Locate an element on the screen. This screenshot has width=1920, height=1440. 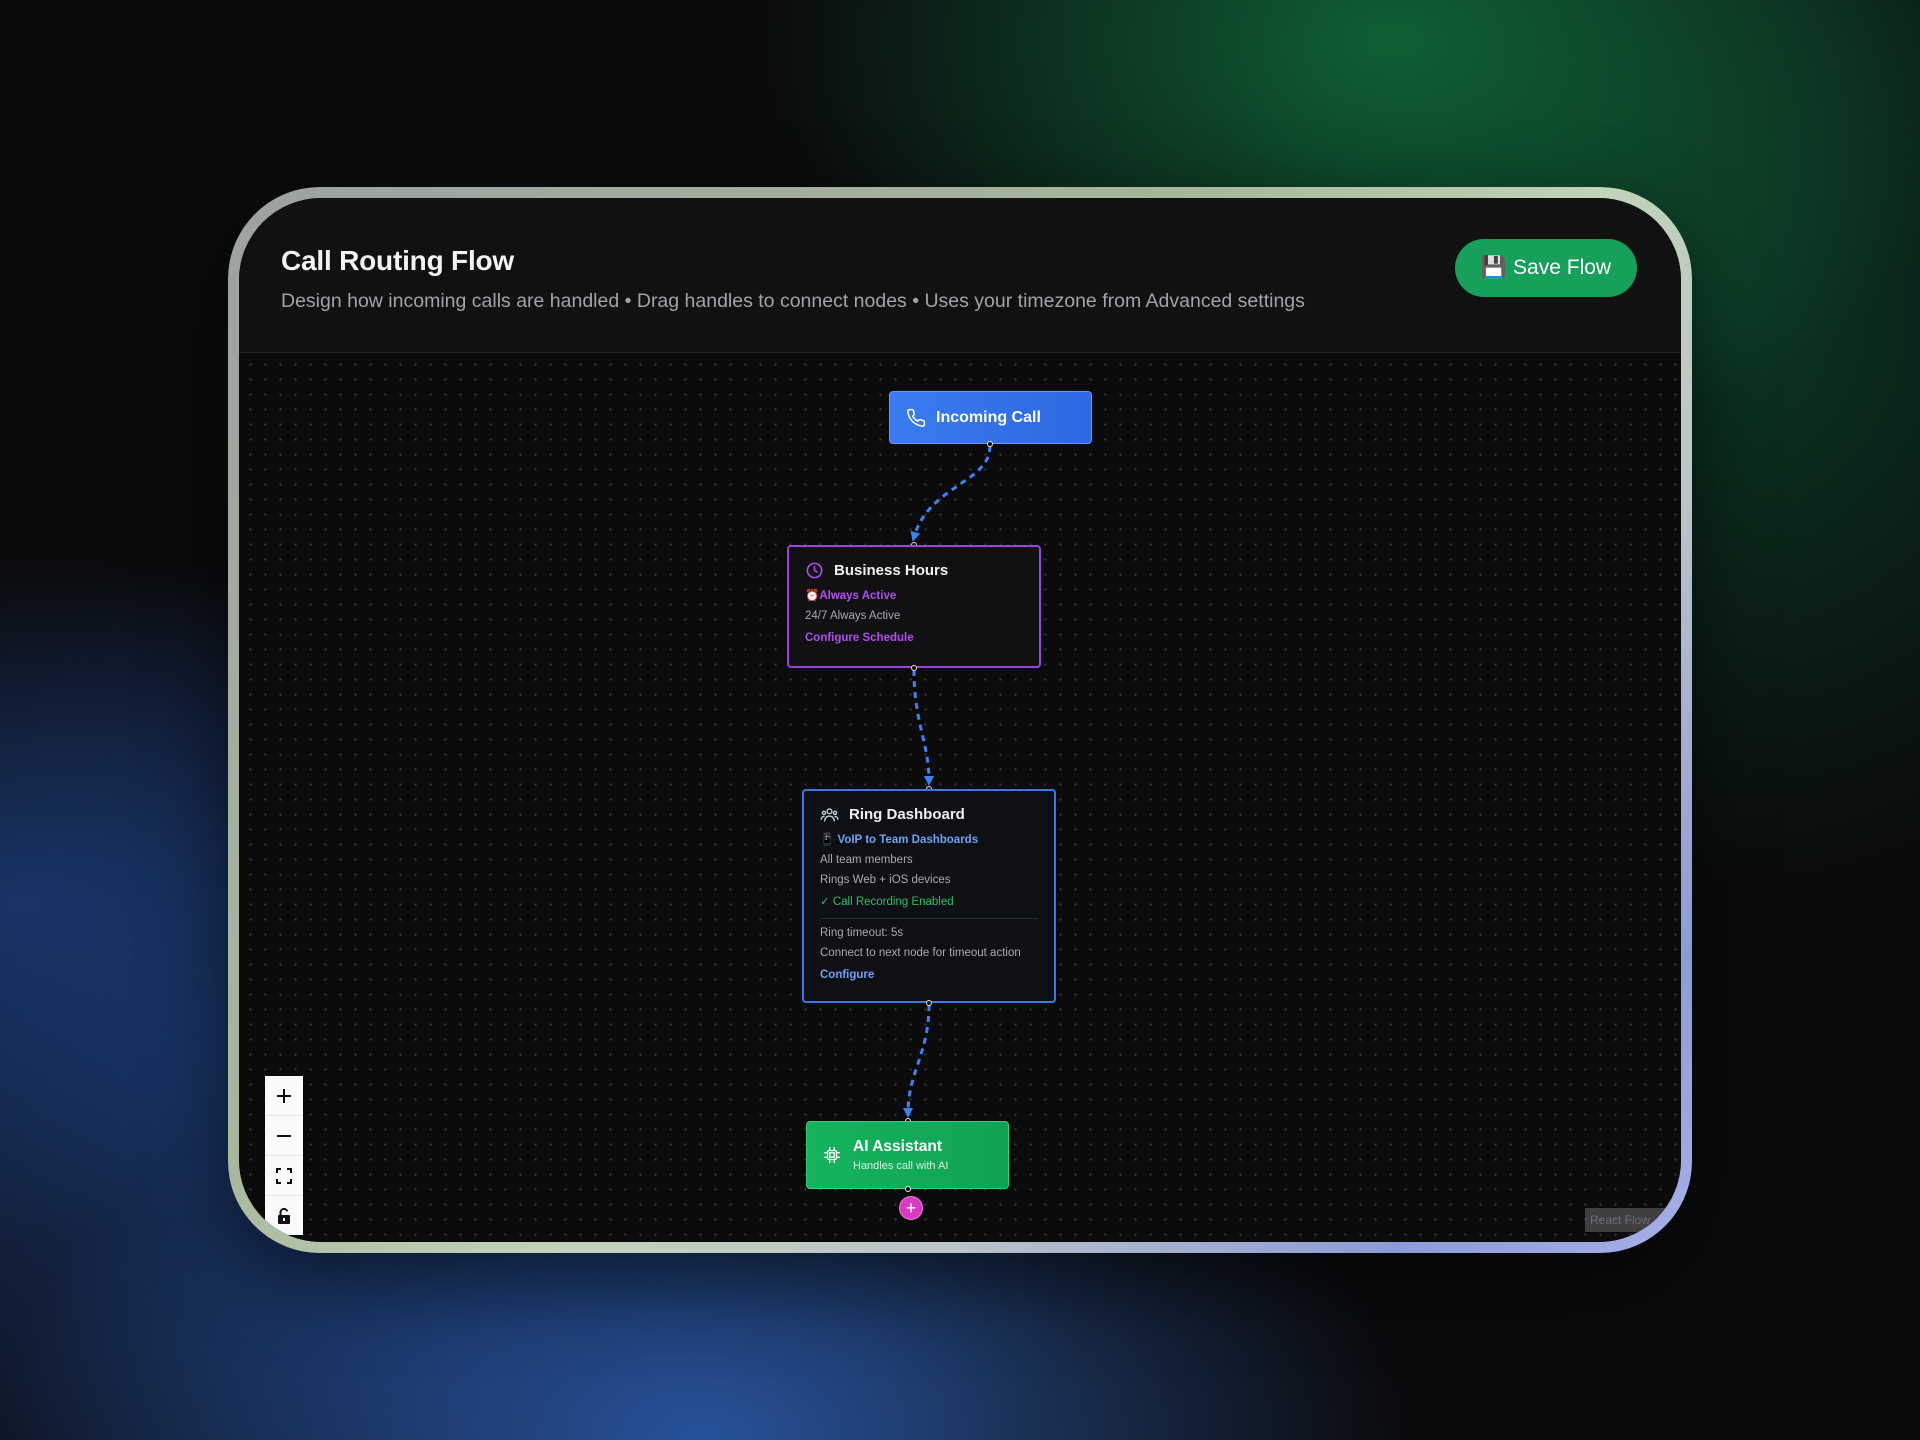
canvas-controls is located at coordinates (284, 1155).